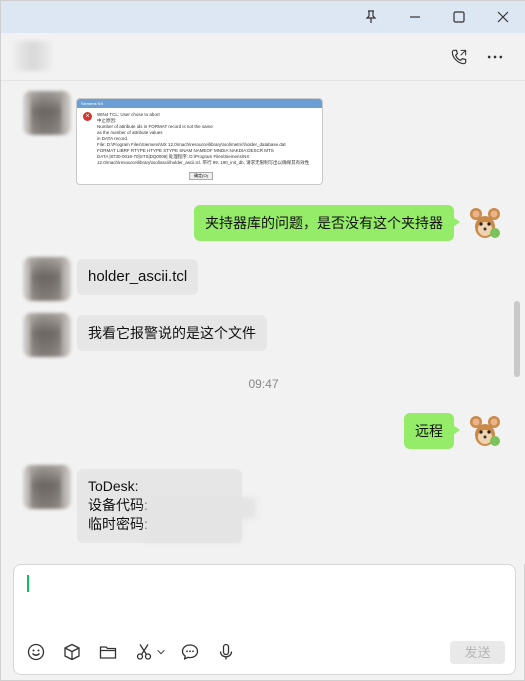 Image resolution: width=525 pixels, height=681 pixels. What do you see at coordinates (371, 17) in the screenshot?
I see `pin-icon` at bounding box center [371, 17].